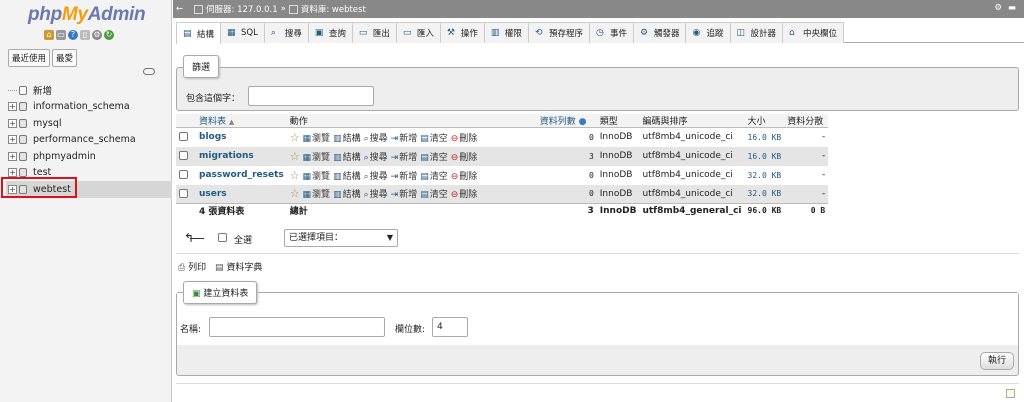  Describe the element at coordinates (374, 32) in the screenshot. I see `tab-export: ▭ 匯出` at that location.